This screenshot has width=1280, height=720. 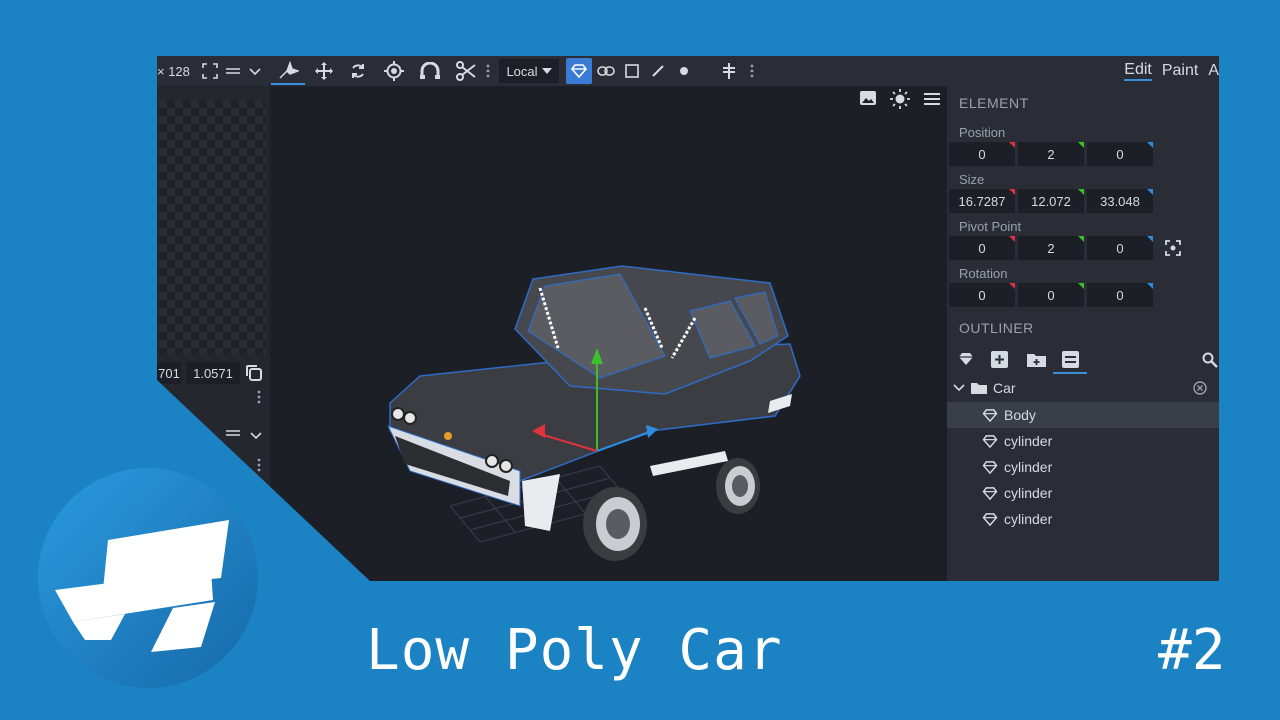 What do you see at coordinates (1070, 361) in the screenshot?
I see `toggle-outliner-icon` at bounding box center [1070, 361].